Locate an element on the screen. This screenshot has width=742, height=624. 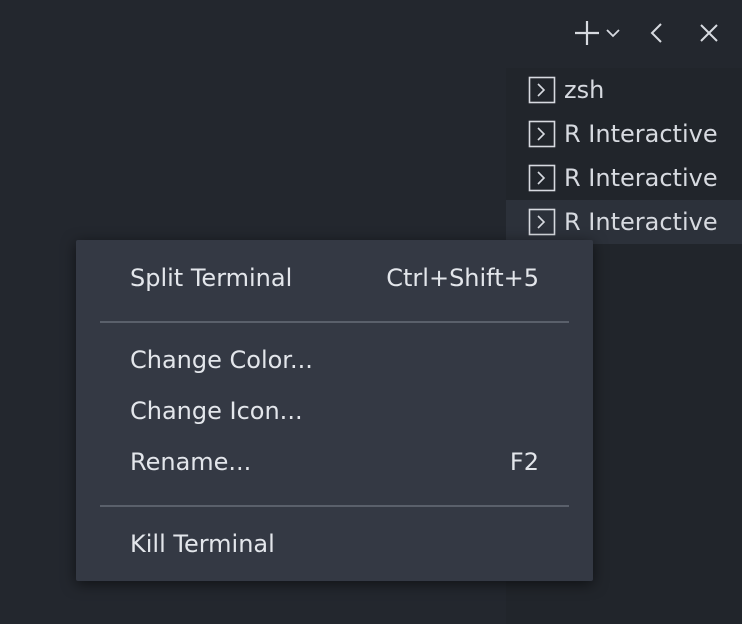
terminal-tab: zsh is located at coordinates (624, 90).